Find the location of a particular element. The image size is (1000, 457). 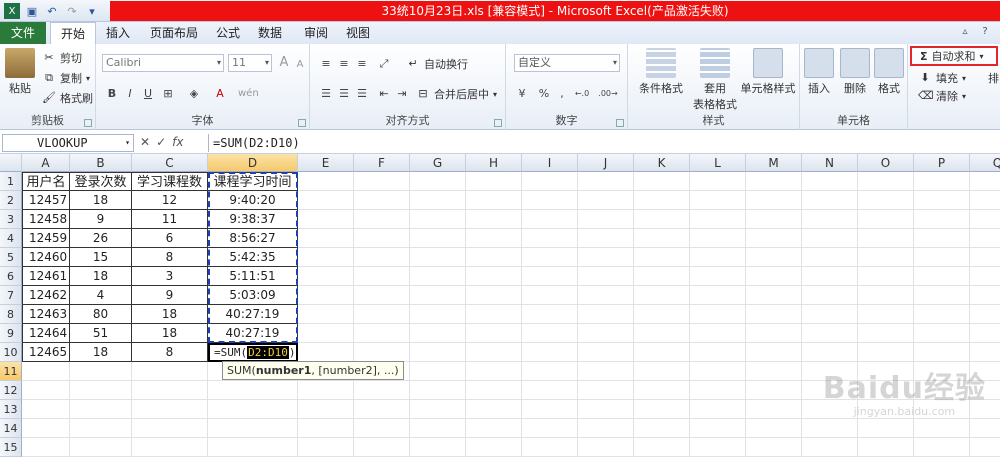

underline-button: U is located at coordinates (148, 94).